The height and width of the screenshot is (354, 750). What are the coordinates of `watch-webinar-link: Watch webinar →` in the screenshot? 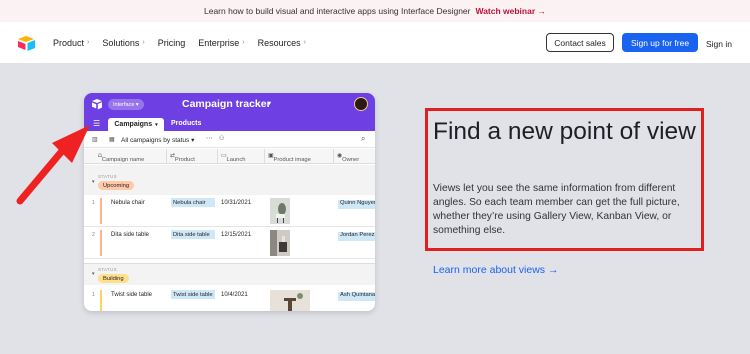 It's located at (510, 11).